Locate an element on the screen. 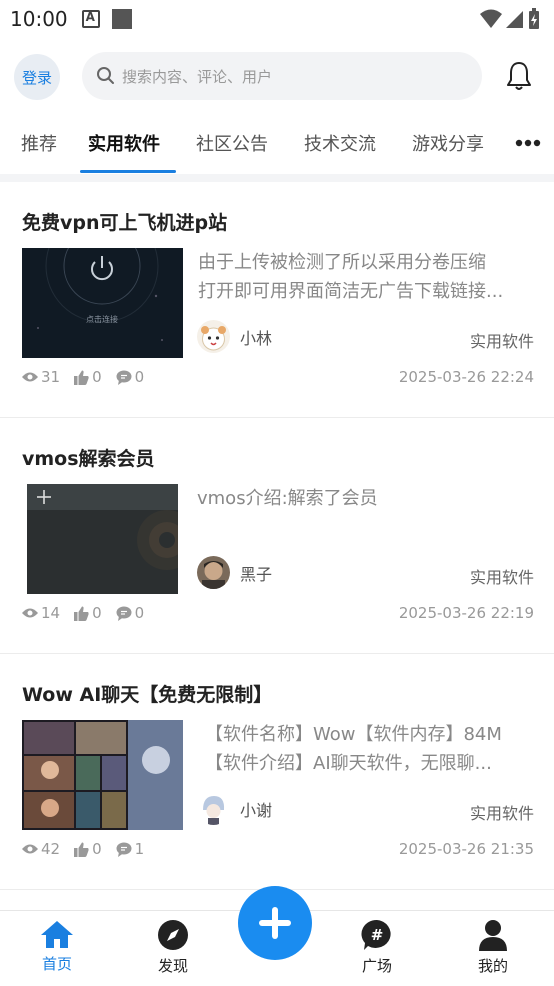 The image size is (554, 986). compass-icon is located at coordinates (173, 935).